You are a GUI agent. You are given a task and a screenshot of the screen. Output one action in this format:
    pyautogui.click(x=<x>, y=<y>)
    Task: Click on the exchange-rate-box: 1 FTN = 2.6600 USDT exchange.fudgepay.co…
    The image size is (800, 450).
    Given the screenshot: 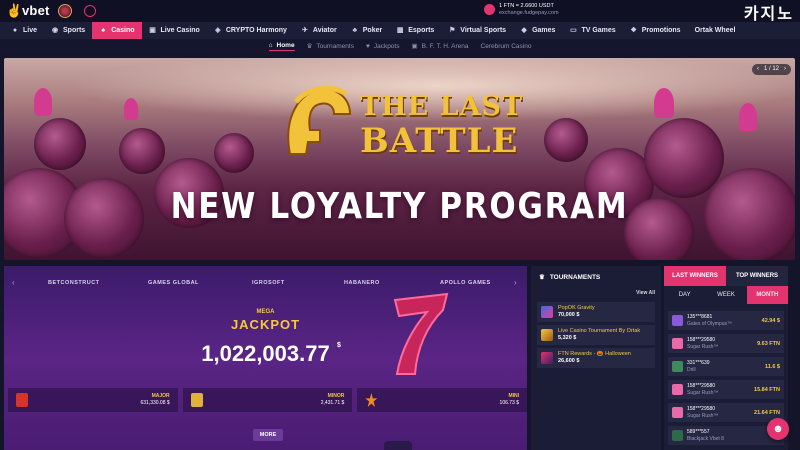 What is the action you would take?
    pyautogui.click(x=521, y=9)
    